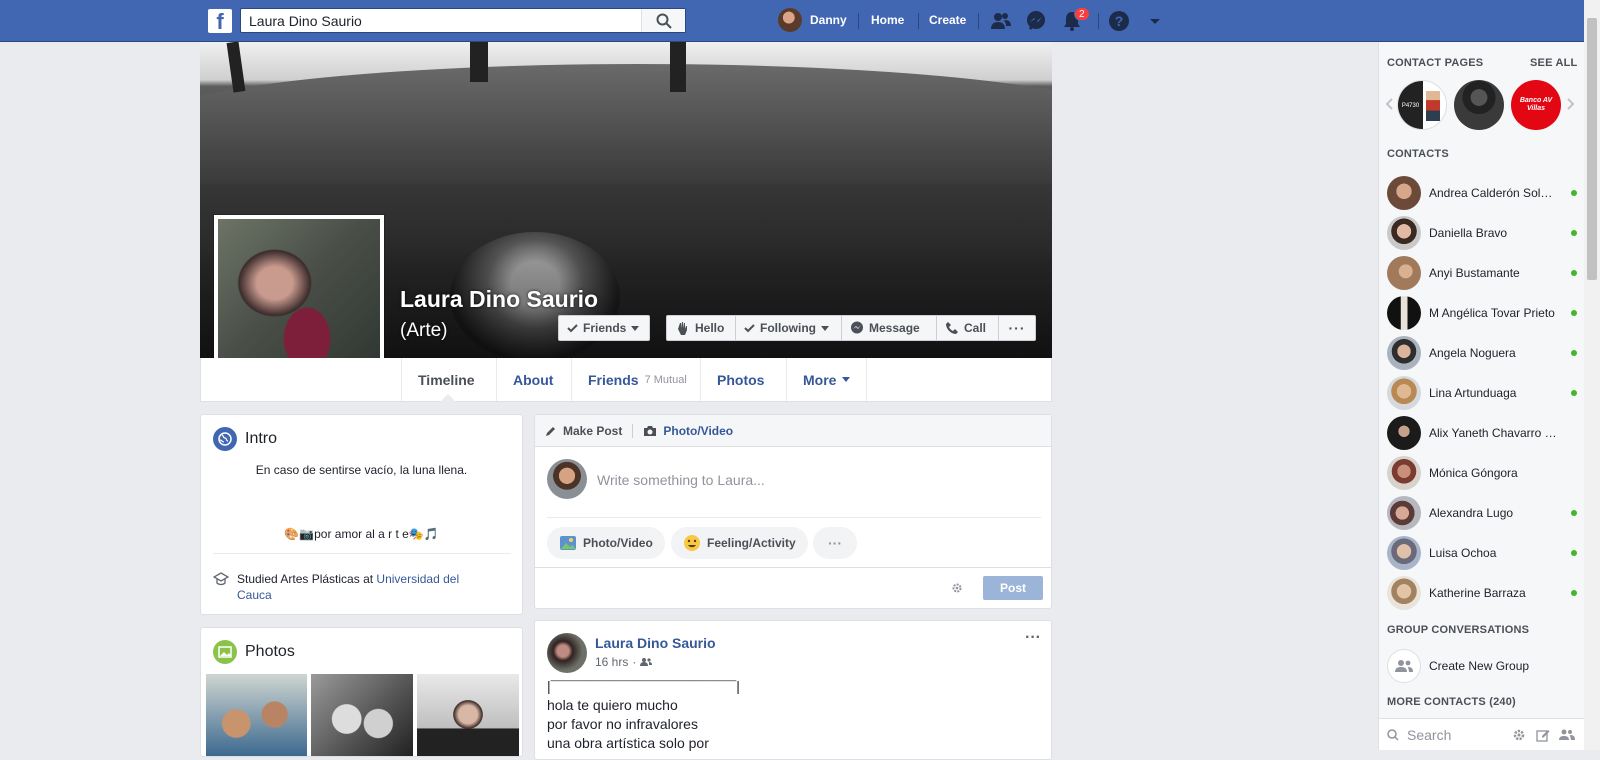 The width and height of the screenshot is (1600, 760). I want to click on post-author-name: Laura Dino Saurio, so click(655, 643).